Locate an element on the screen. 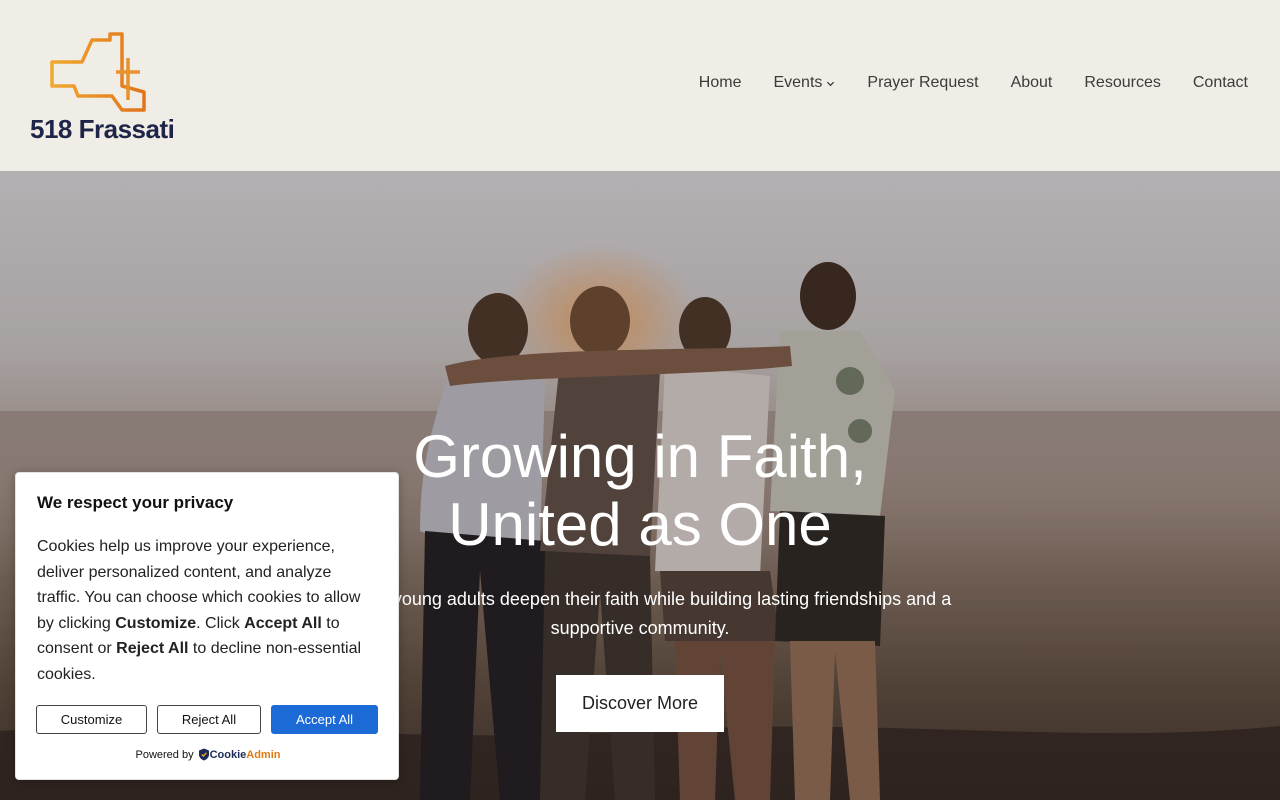 This screenshot has height=800, width=1280. cookie-text-accept: Accept All is located at coordinates (283, 623).